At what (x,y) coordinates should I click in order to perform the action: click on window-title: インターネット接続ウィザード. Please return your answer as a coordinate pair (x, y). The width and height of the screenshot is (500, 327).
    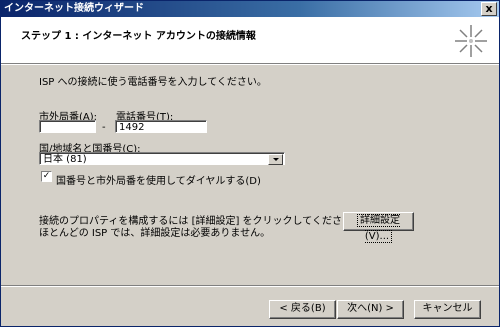
    Looking at the image, I should click on (74, 8).